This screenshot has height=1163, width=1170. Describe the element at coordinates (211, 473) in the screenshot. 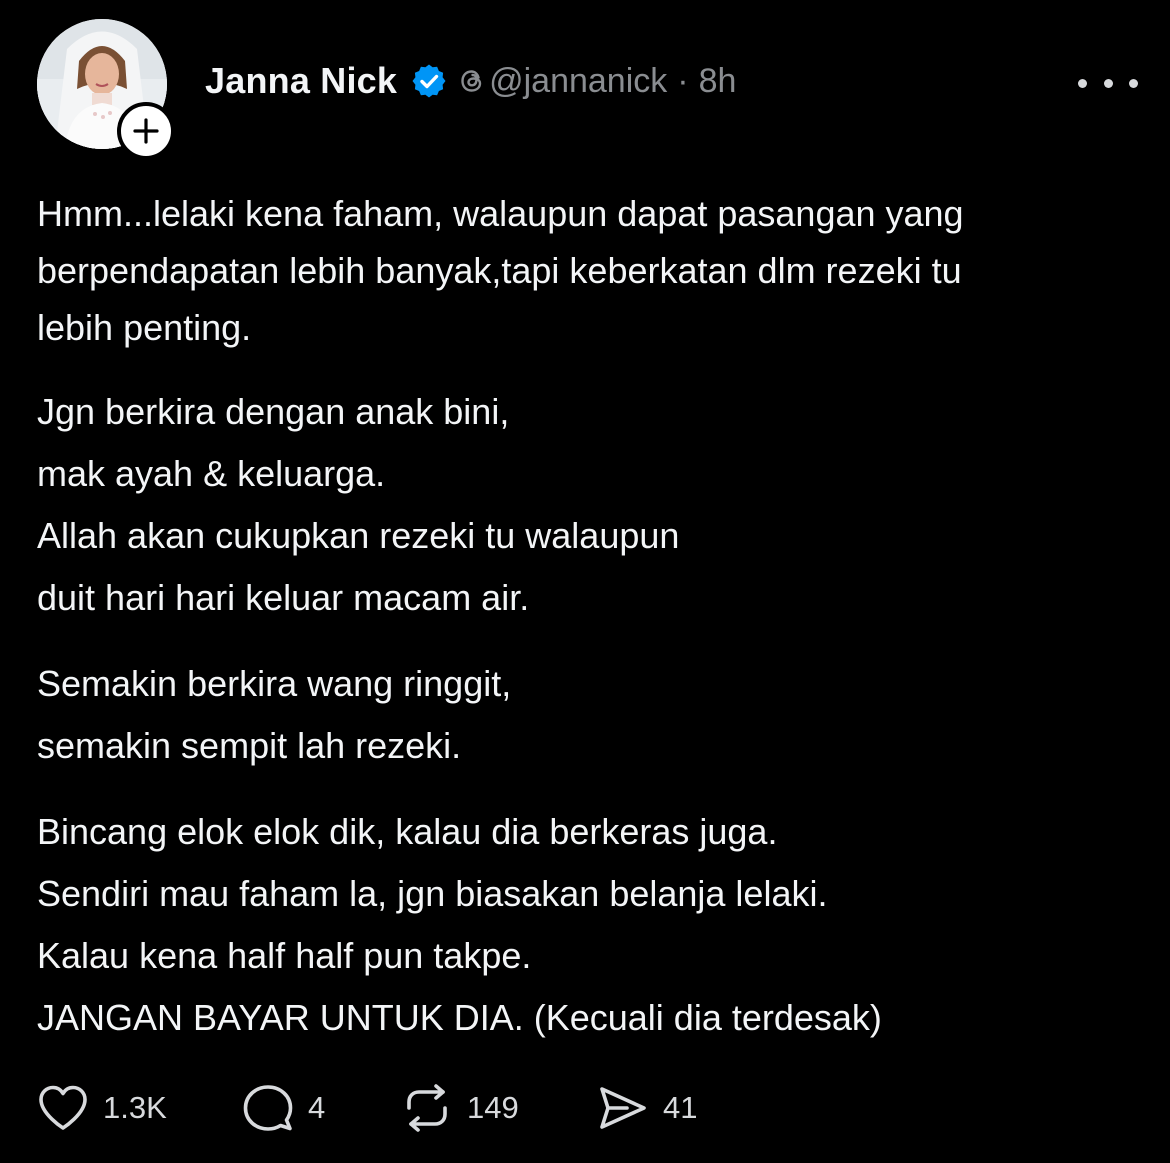

I see `text-line: mak ayah & keluarga.` at that location.